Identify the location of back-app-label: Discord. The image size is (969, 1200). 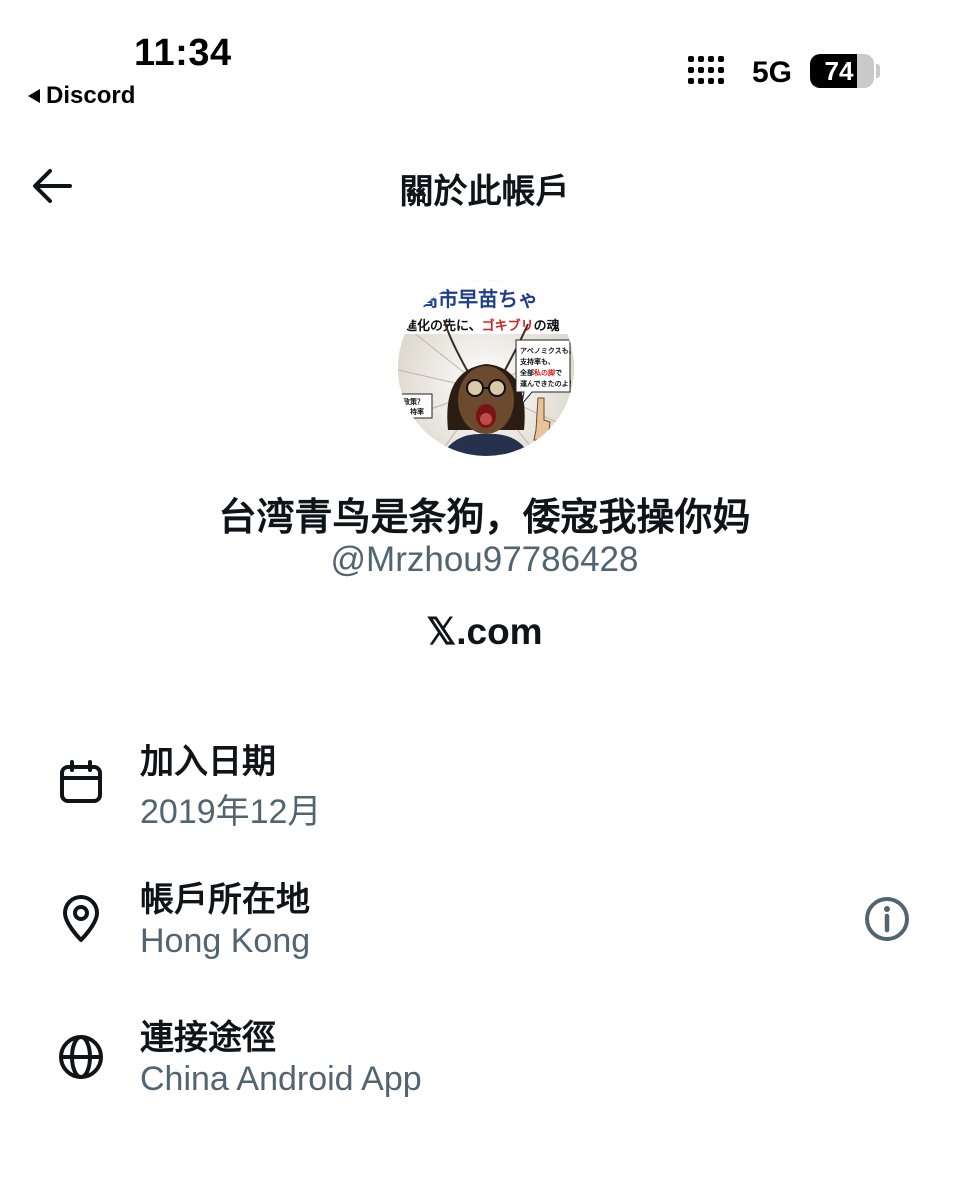
(91, 95).